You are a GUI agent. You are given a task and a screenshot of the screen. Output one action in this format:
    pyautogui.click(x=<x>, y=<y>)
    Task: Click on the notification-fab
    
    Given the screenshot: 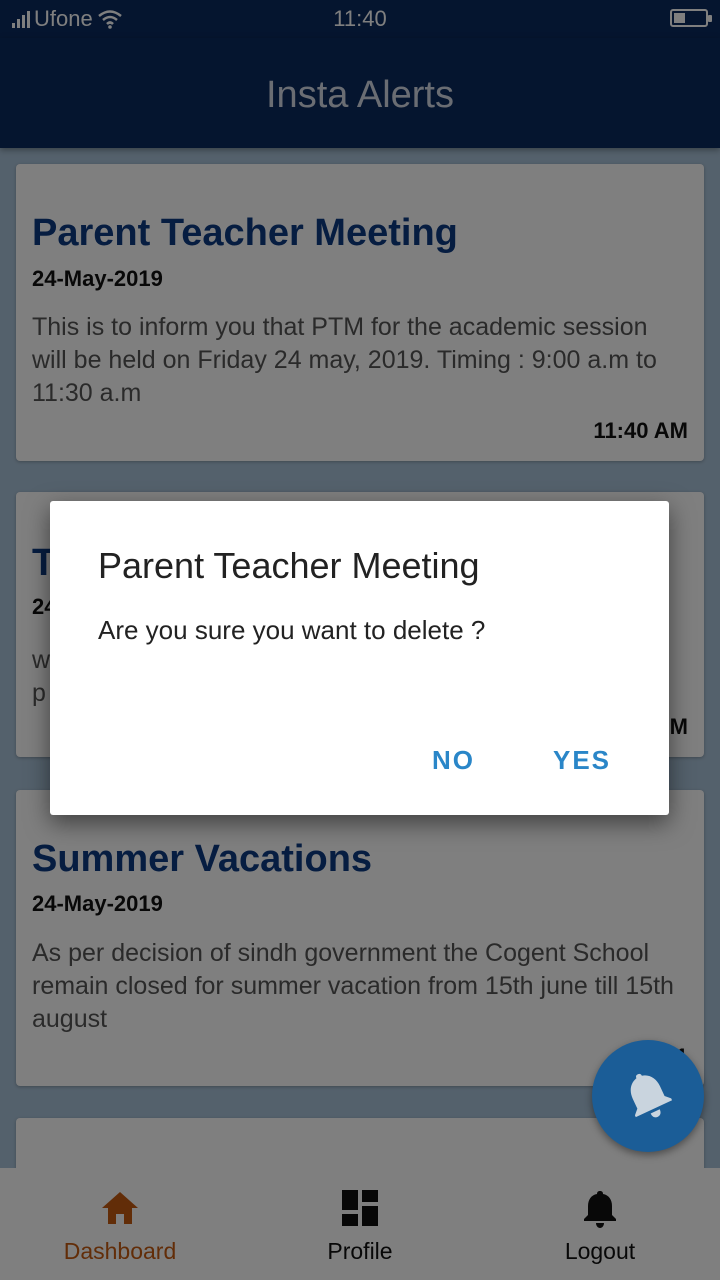 What is the action you would take?
    pyautogui.click(x=648, y=1096)
    